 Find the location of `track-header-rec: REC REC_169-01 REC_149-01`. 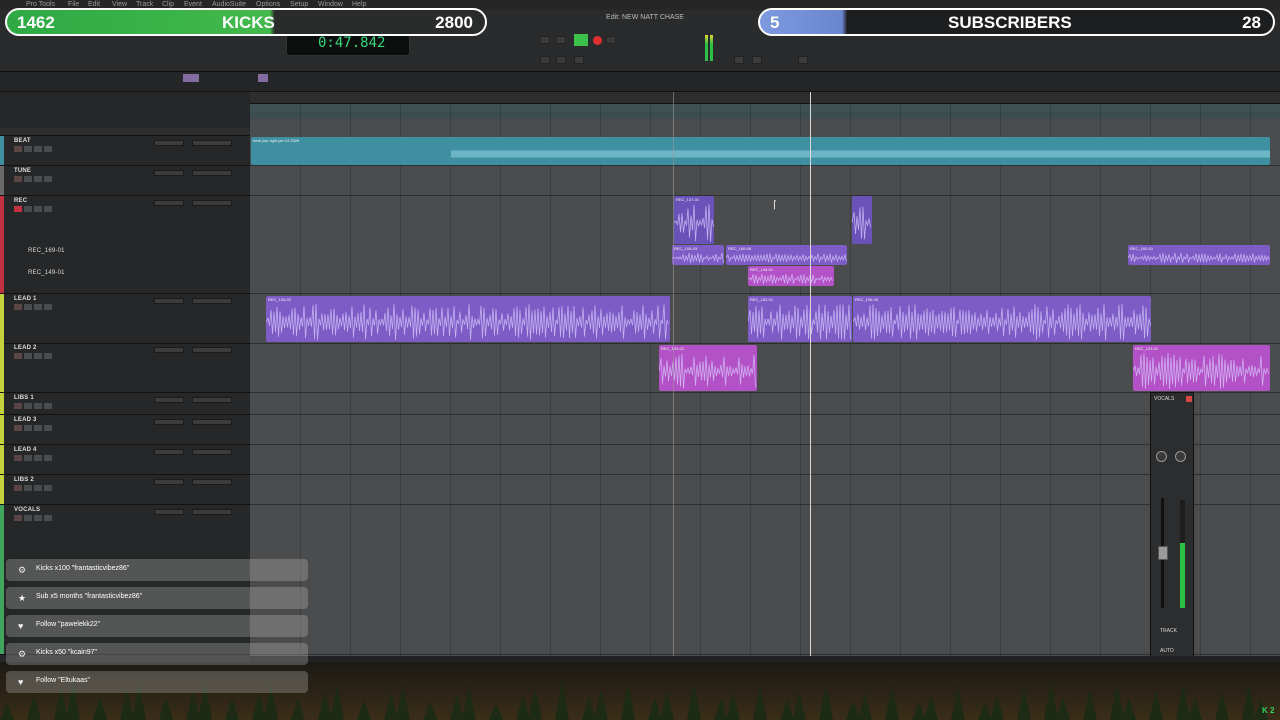

track-header-rec: REC REC_169-01 REC_149-01 is located at coordinates (125, 245).